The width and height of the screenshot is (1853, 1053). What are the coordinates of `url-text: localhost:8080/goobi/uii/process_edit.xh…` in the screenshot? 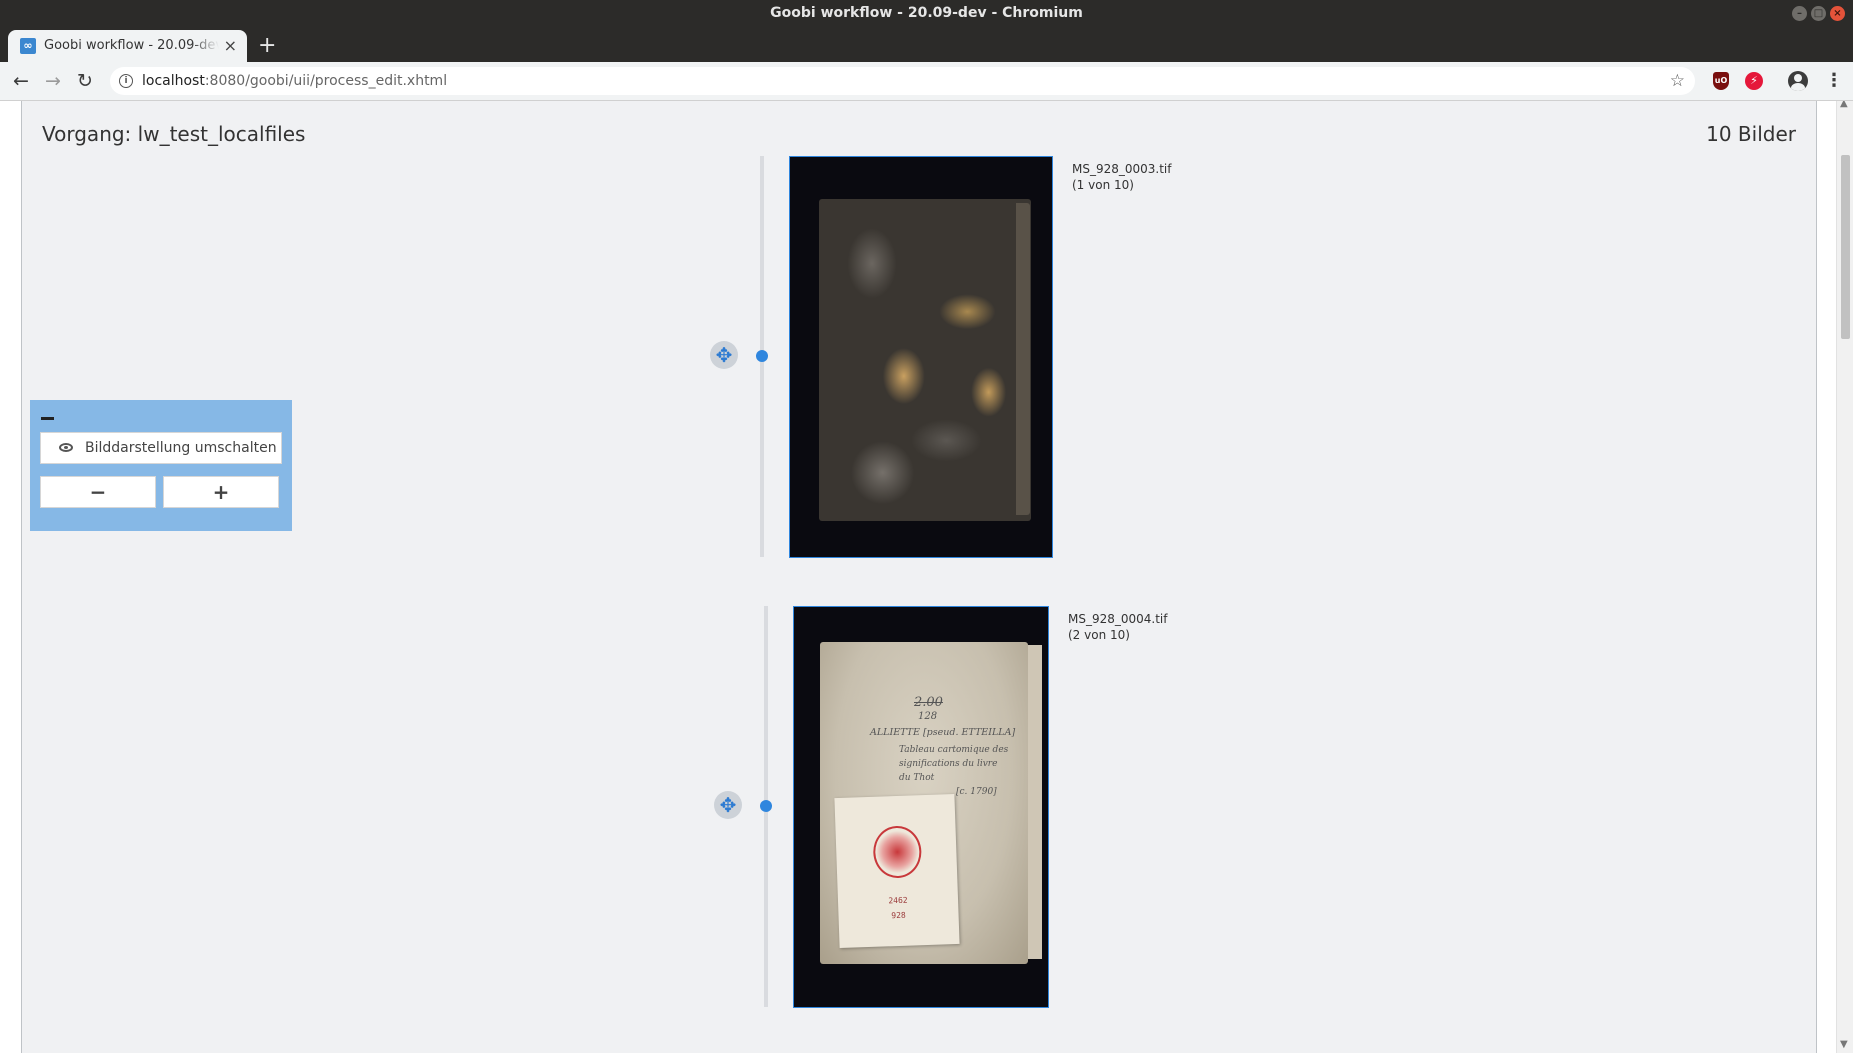 It's located at (294, 81).